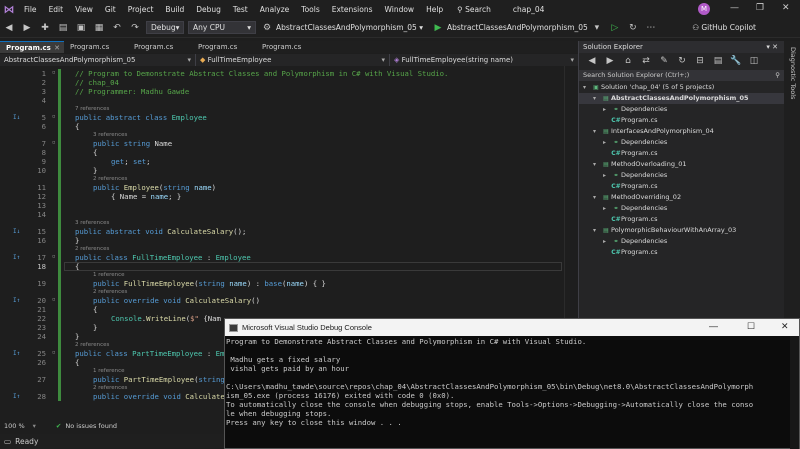 This screenshot has width=800, height=449. Describe the element at coordinates (293, 60) in the screenshot. I see `class-navigation-dropdown: ◆ FullTimeEmployee ▾` at that location.